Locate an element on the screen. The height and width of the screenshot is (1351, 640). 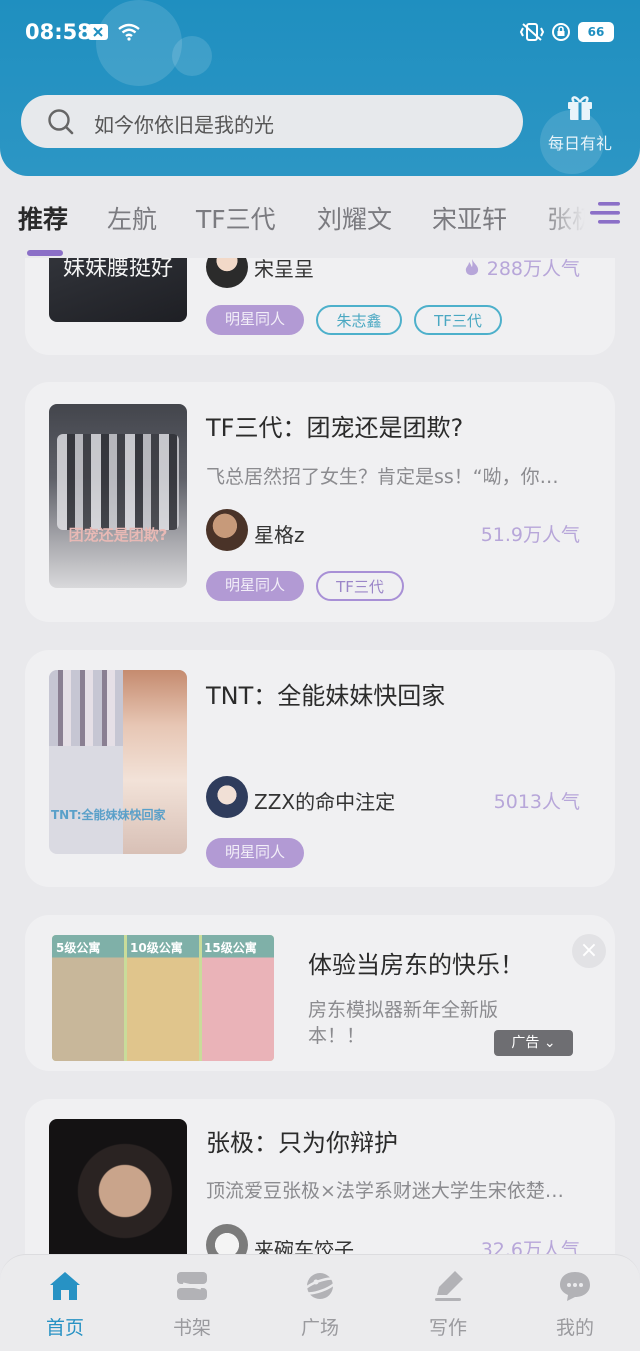
nav-label: 我的 is located at coordinates (574, 1328).